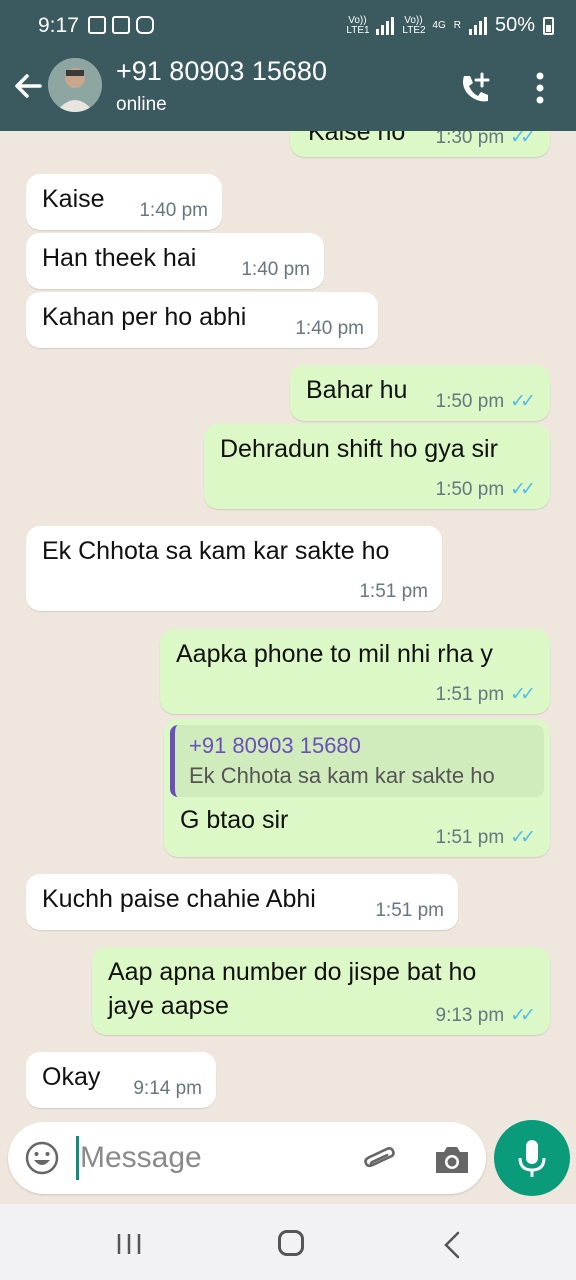  I want to click on message-text-line1: Aap apna number do jispe bat ho, so click(292, 972).